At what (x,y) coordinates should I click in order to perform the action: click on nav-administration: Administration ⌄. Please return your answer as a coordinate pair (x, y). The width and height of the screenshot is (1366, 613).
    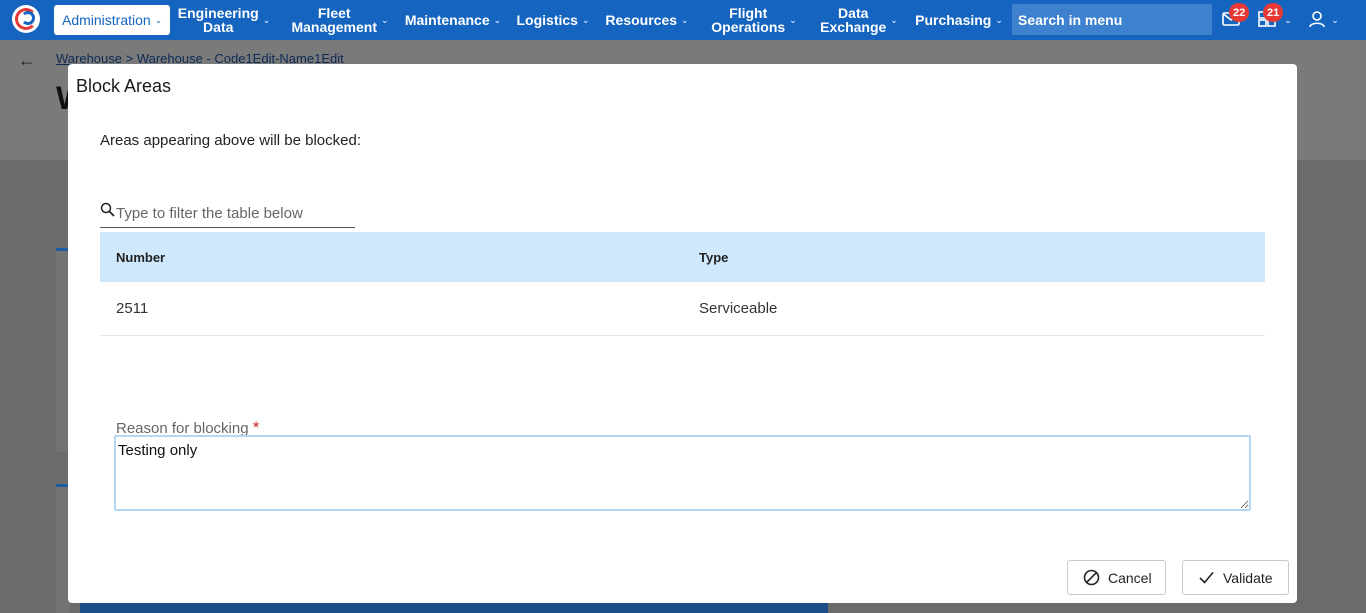
    Looking at the image, I should click on (112, 20).